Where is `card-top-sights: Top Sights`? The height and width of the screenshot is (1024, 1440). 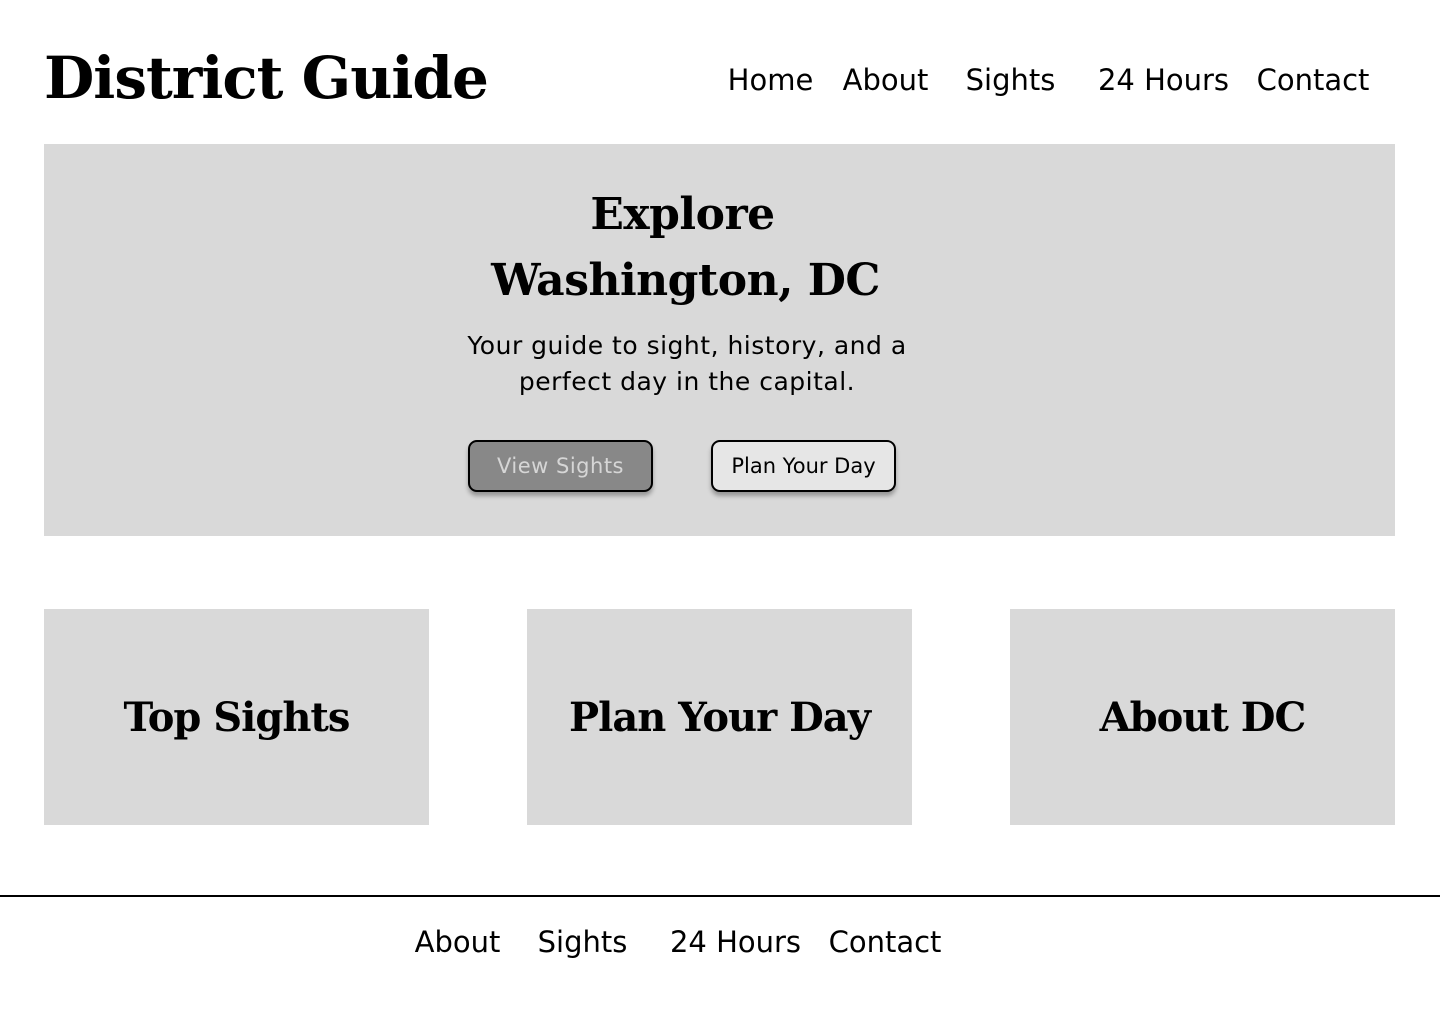 card-top-sights: Top Sights is located at coordinates (236, 717).